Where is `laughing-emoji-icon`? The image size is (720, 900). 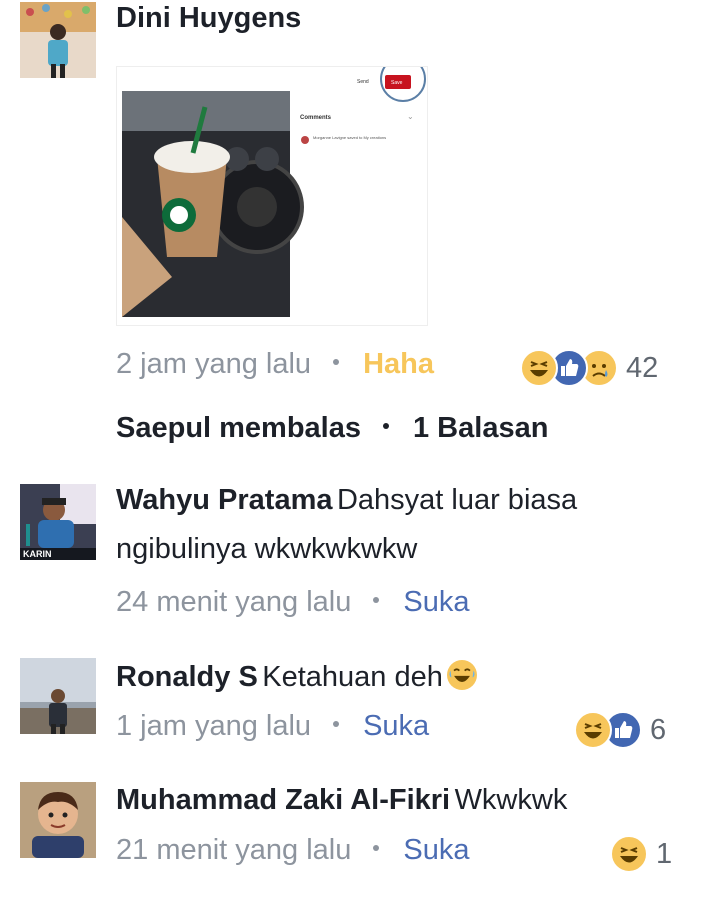 laughing-emoji-icon is located at coordinates (462, 675).